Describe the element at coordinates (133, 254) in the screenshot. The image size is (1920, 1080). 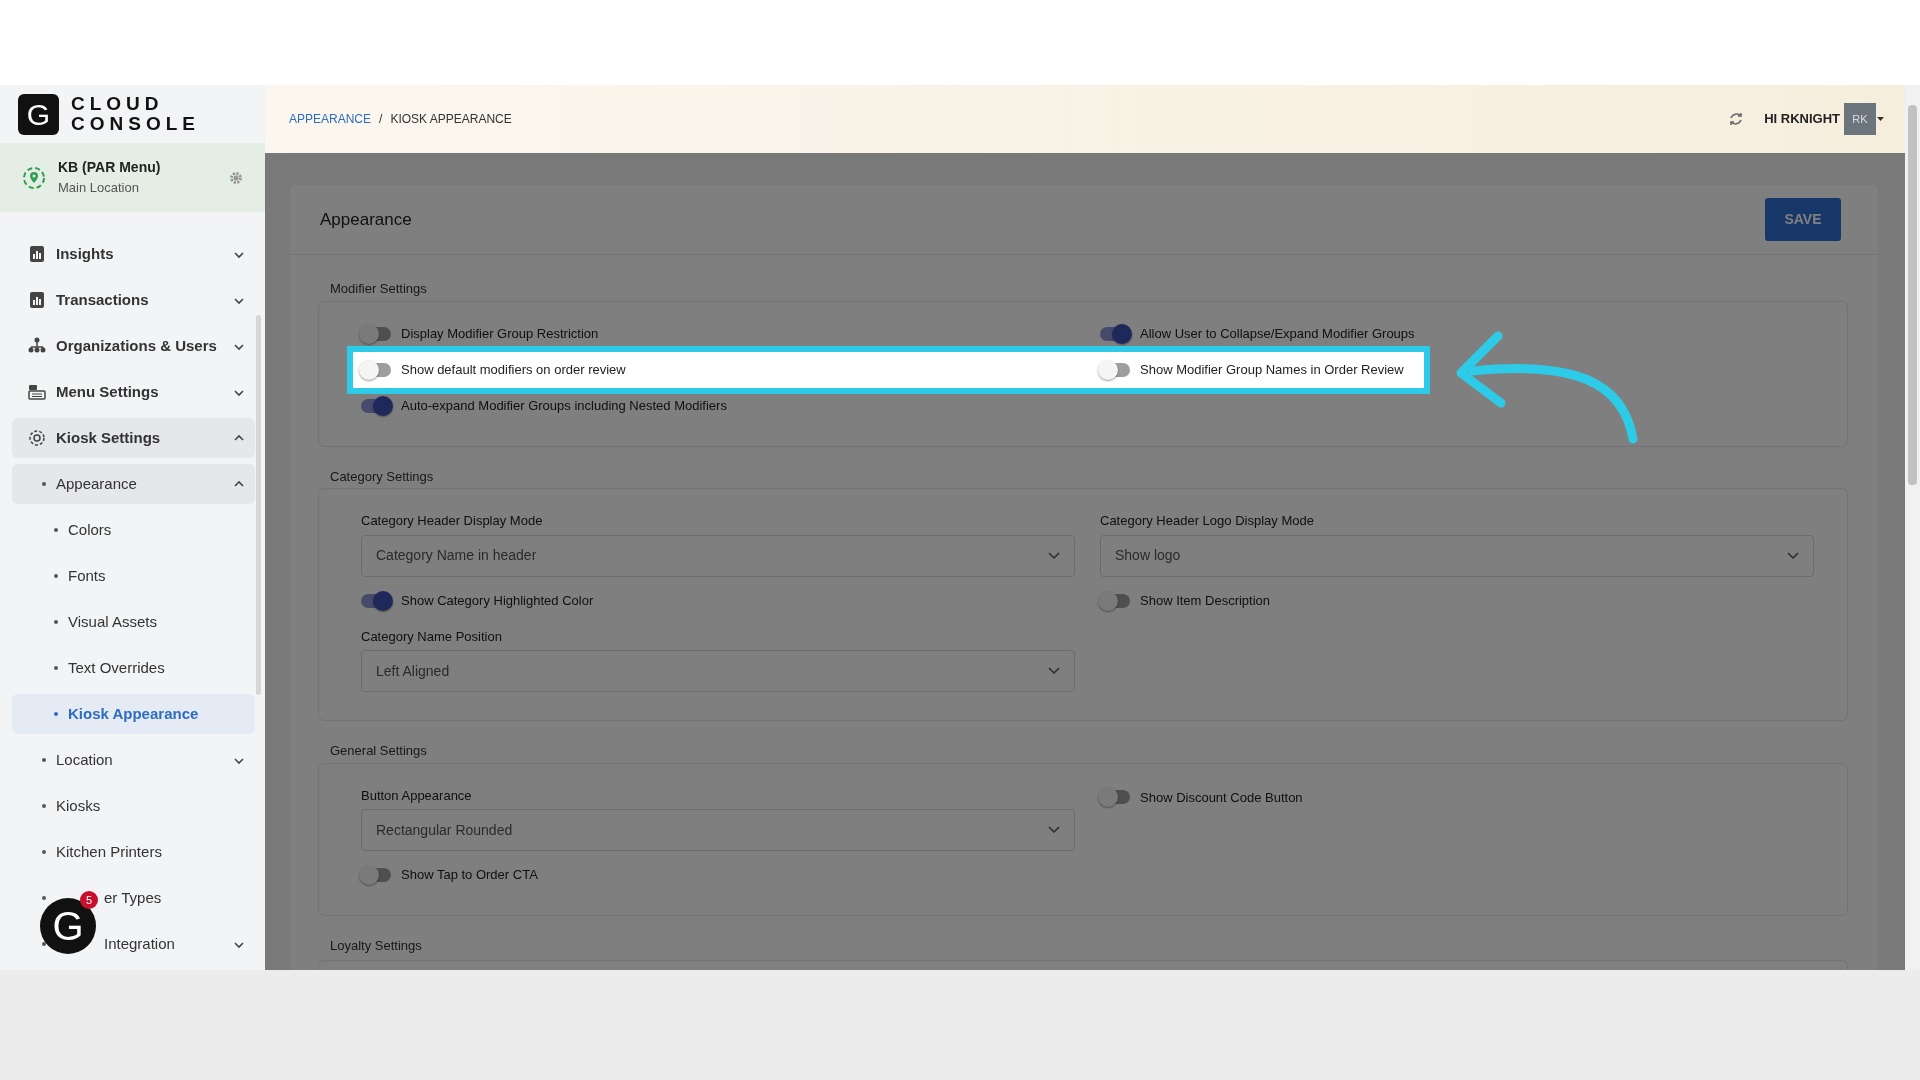
I see `sidebar-item: Insights` at that location.